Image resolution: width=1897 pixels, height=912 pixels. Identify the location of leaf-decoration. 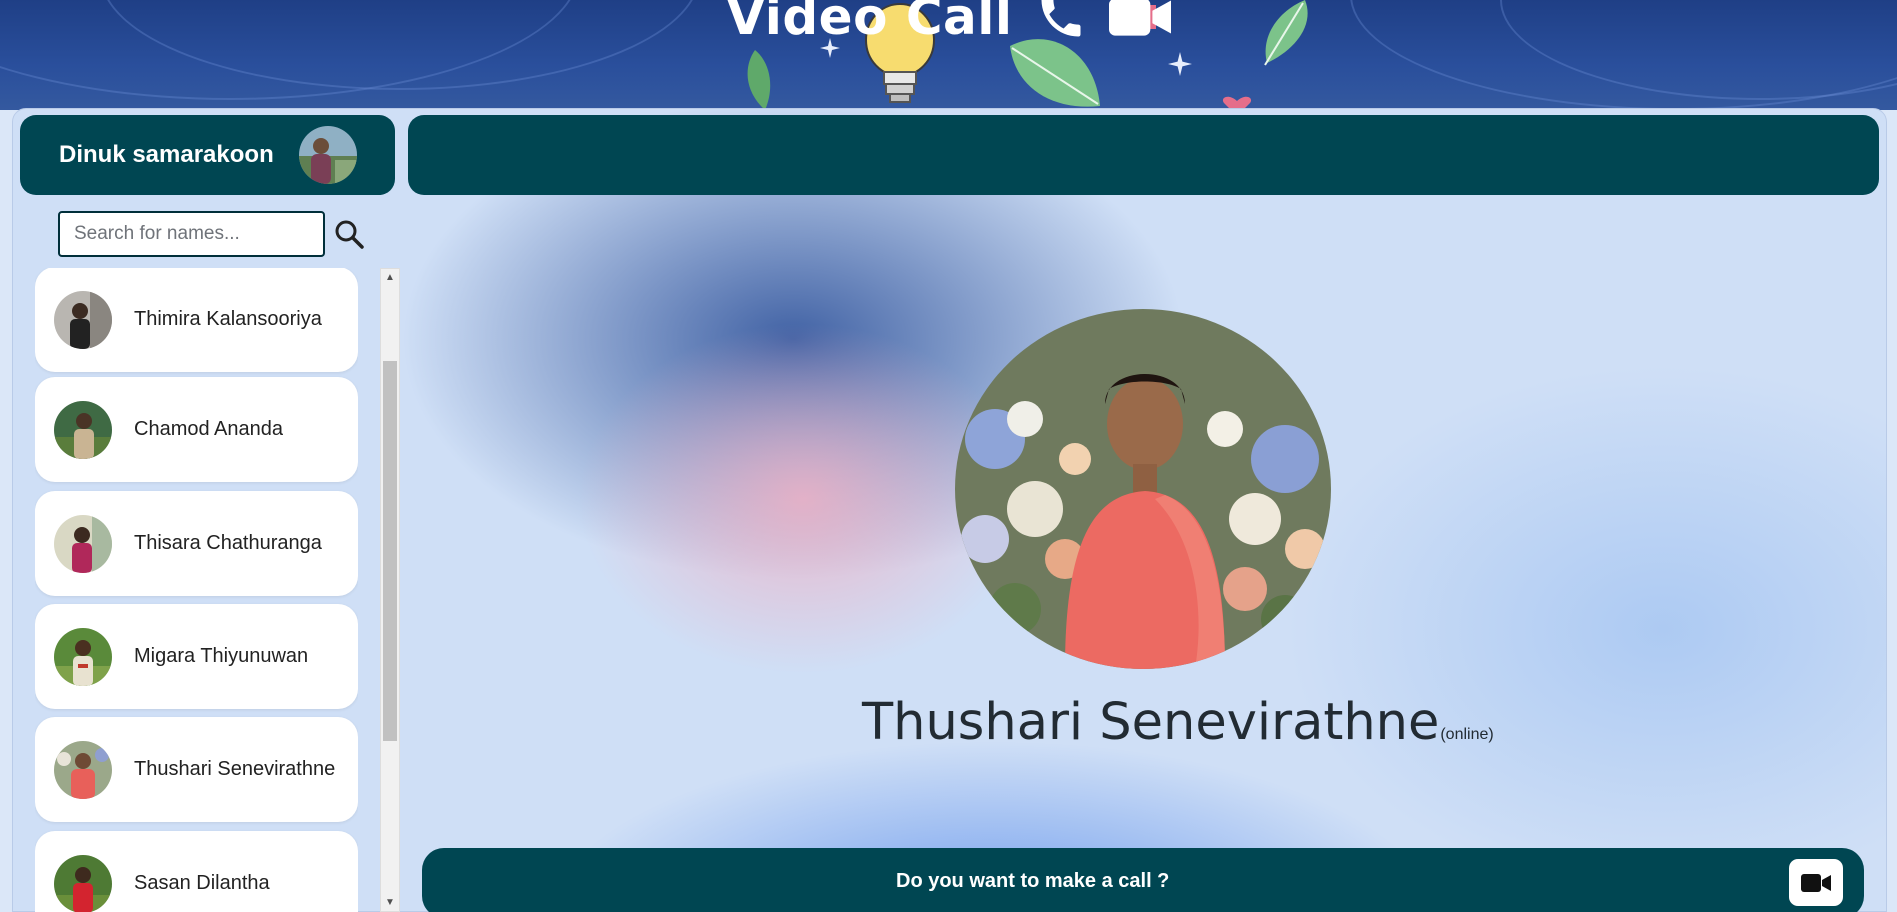
(759, 80).